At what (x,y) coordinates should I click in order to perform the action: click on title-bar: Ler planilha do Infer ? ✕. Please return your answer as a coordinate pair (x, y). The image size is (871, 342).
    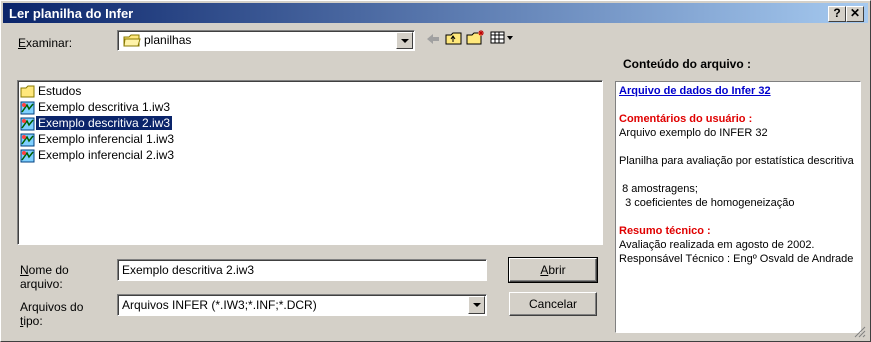
    Looking at the image, I should click on (435, 13).